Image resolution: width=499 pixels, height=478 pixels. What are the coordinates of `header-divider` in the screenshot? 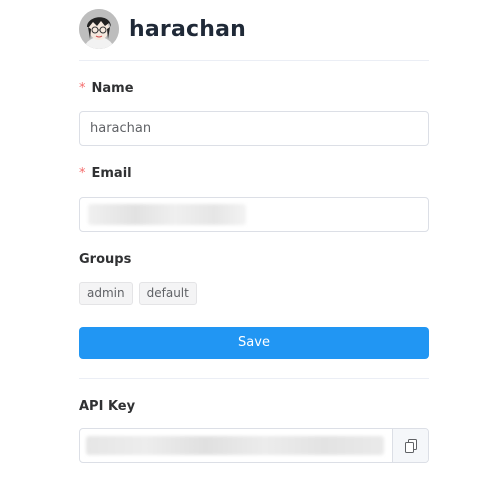 It's located at (254, 60).